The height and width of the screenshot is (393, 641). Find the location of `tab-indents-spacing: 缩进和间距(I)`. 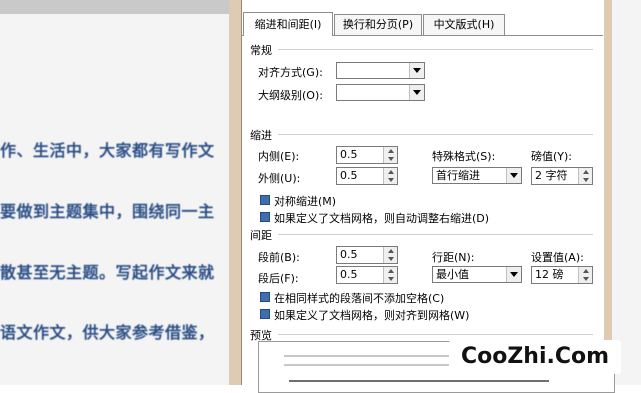

tab-indents-spacing: 缩进和间距(I) is located at coordinates (288, 24).